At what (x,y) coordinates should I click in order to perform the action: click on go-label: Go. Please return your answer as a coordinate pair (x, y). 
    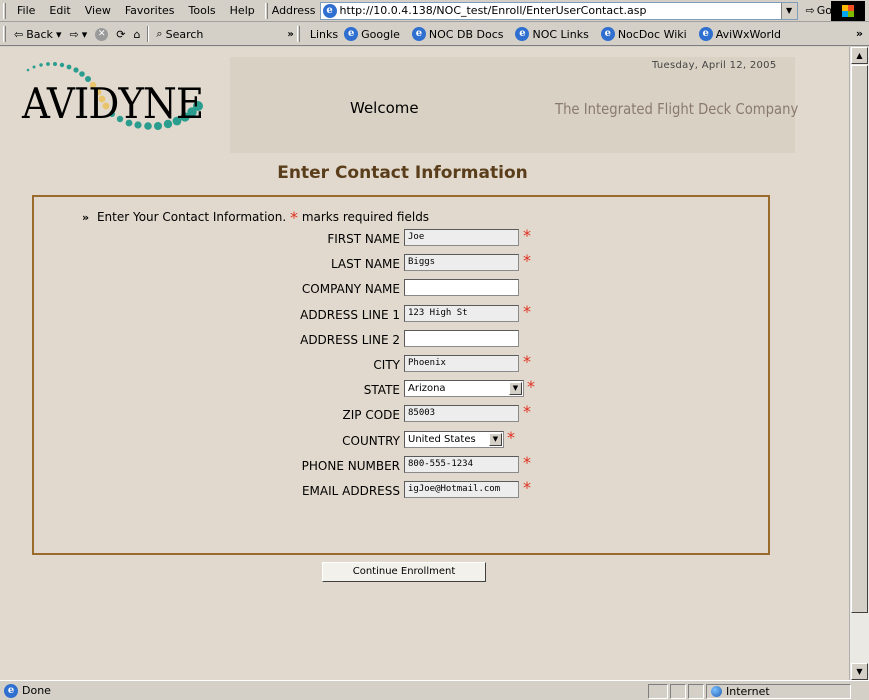
    Looking at the image, I should click on (824, 10).